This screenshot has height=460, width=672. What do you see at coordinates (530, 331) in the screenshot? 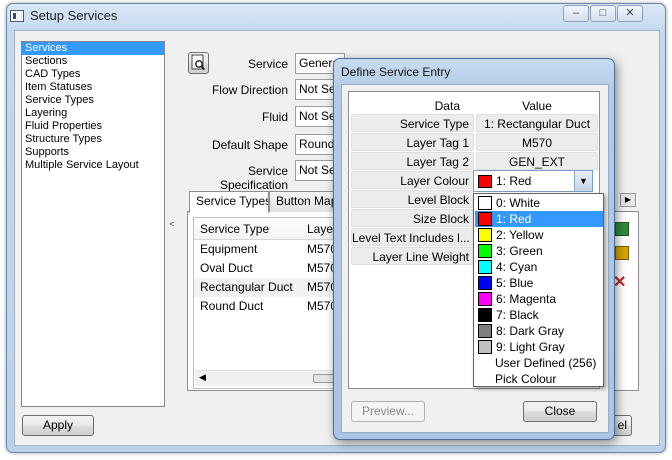
I see `colour-option-label: 8: Dark Gray` at bounding box center [530, 331].